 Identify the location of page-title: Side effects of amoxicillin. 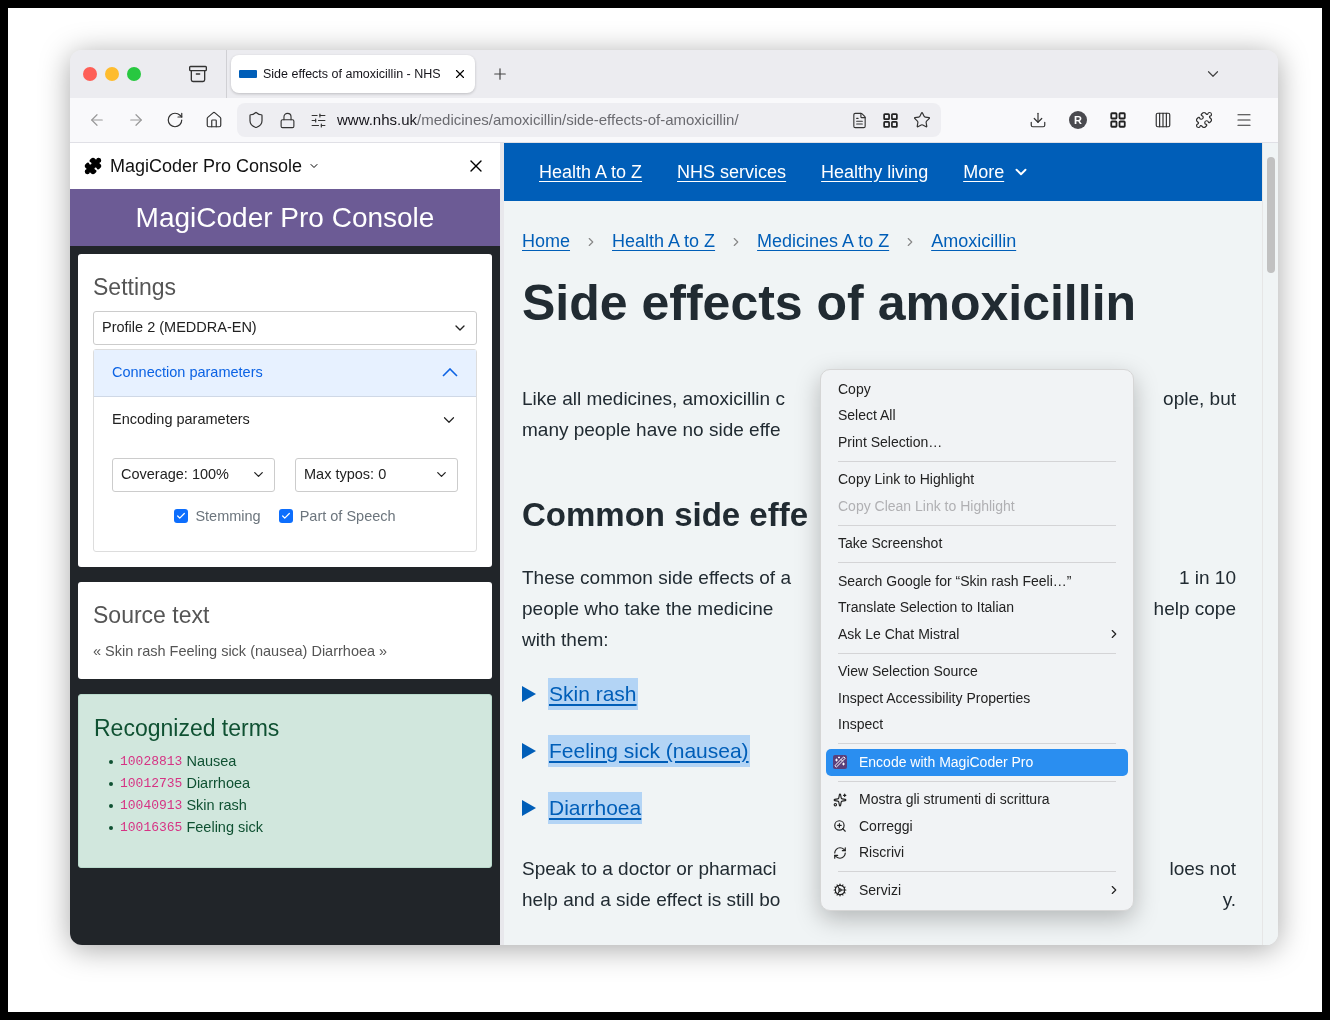
(830, 303).